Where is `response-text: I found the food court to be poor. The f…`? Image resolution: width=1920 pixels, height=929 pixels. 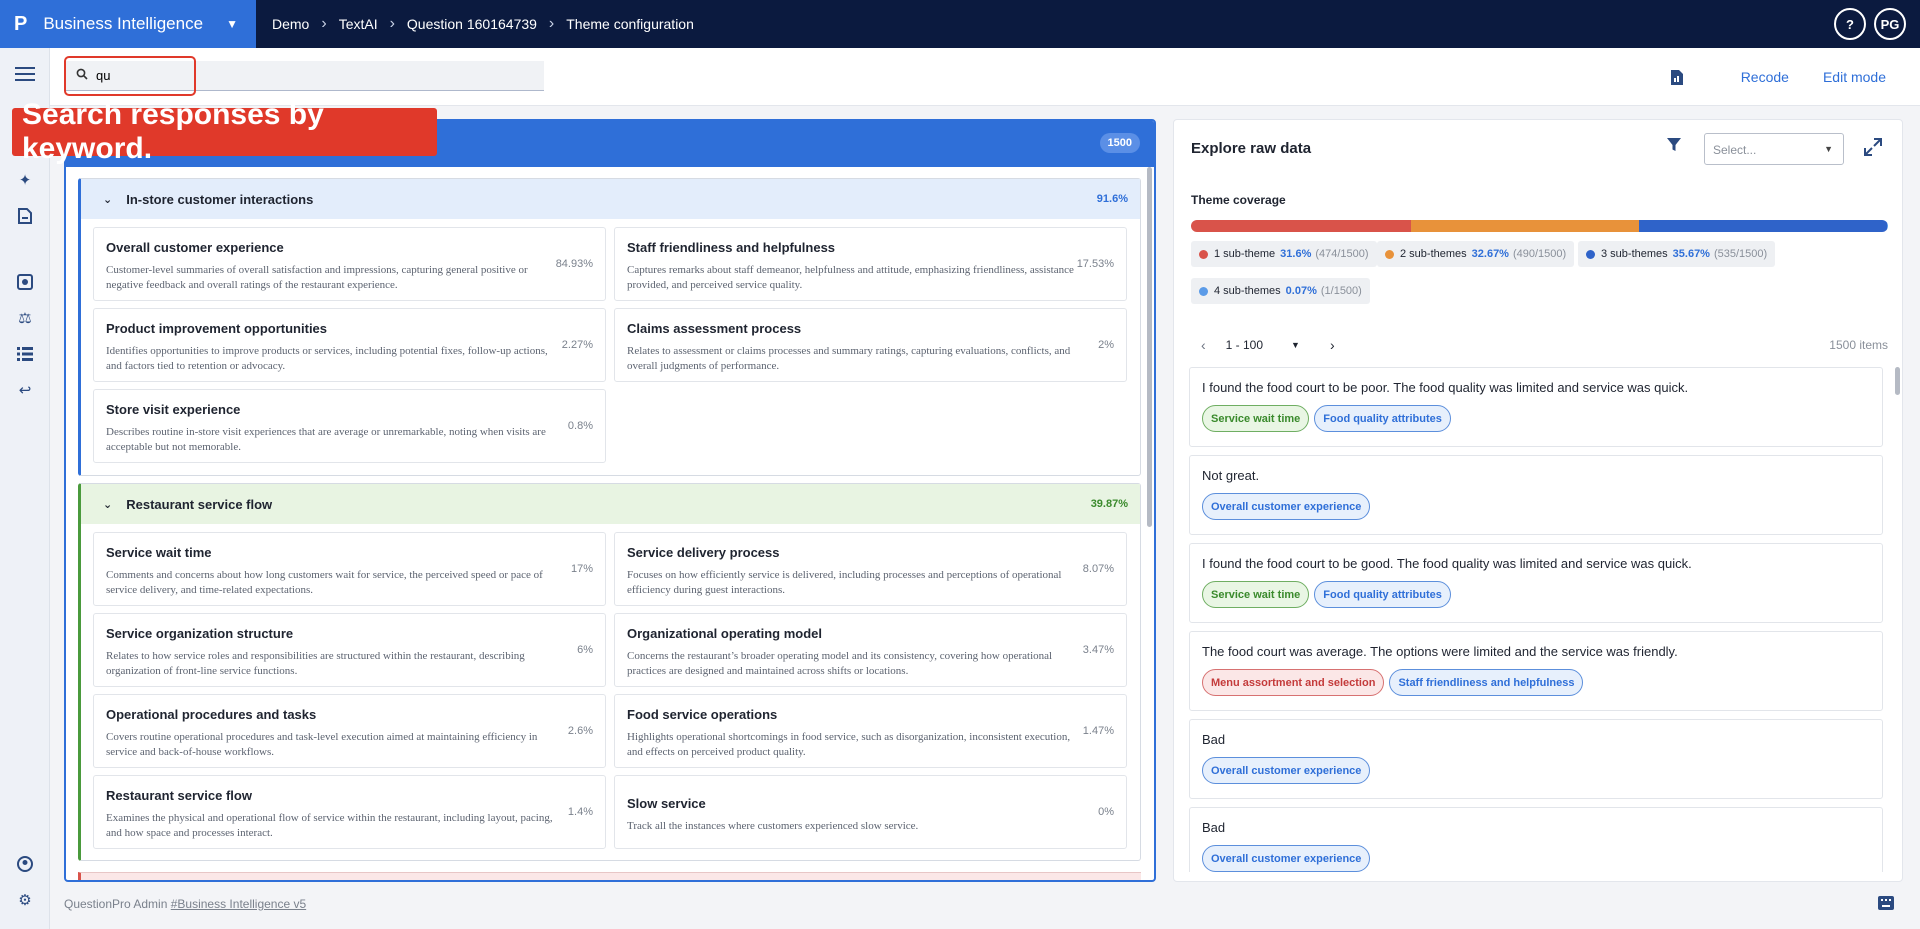 response-text: I found the food court to be poor. The f… is located at coordinates (1445, 387).